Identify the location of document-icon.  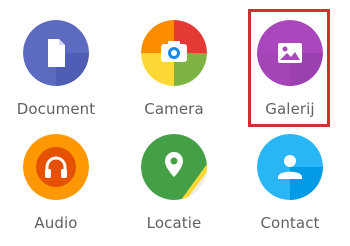
(56, 53).